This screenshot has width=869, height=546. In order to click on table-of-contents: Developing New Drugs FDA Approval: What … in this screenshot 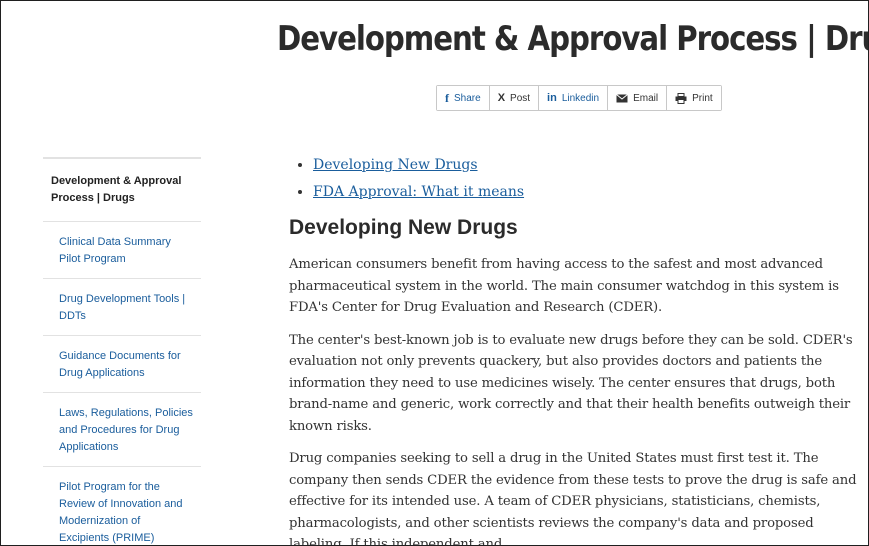, I will do `click(575, 178)`.